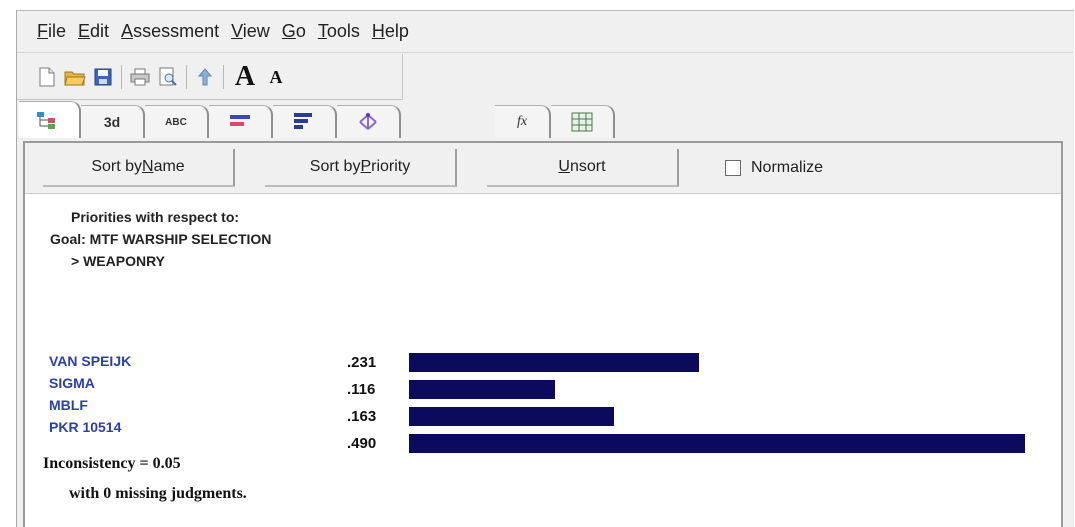 The height and width of the screenshot is (527, 1075). I want to click on 3d-tab: 3d, so click(113, 121).